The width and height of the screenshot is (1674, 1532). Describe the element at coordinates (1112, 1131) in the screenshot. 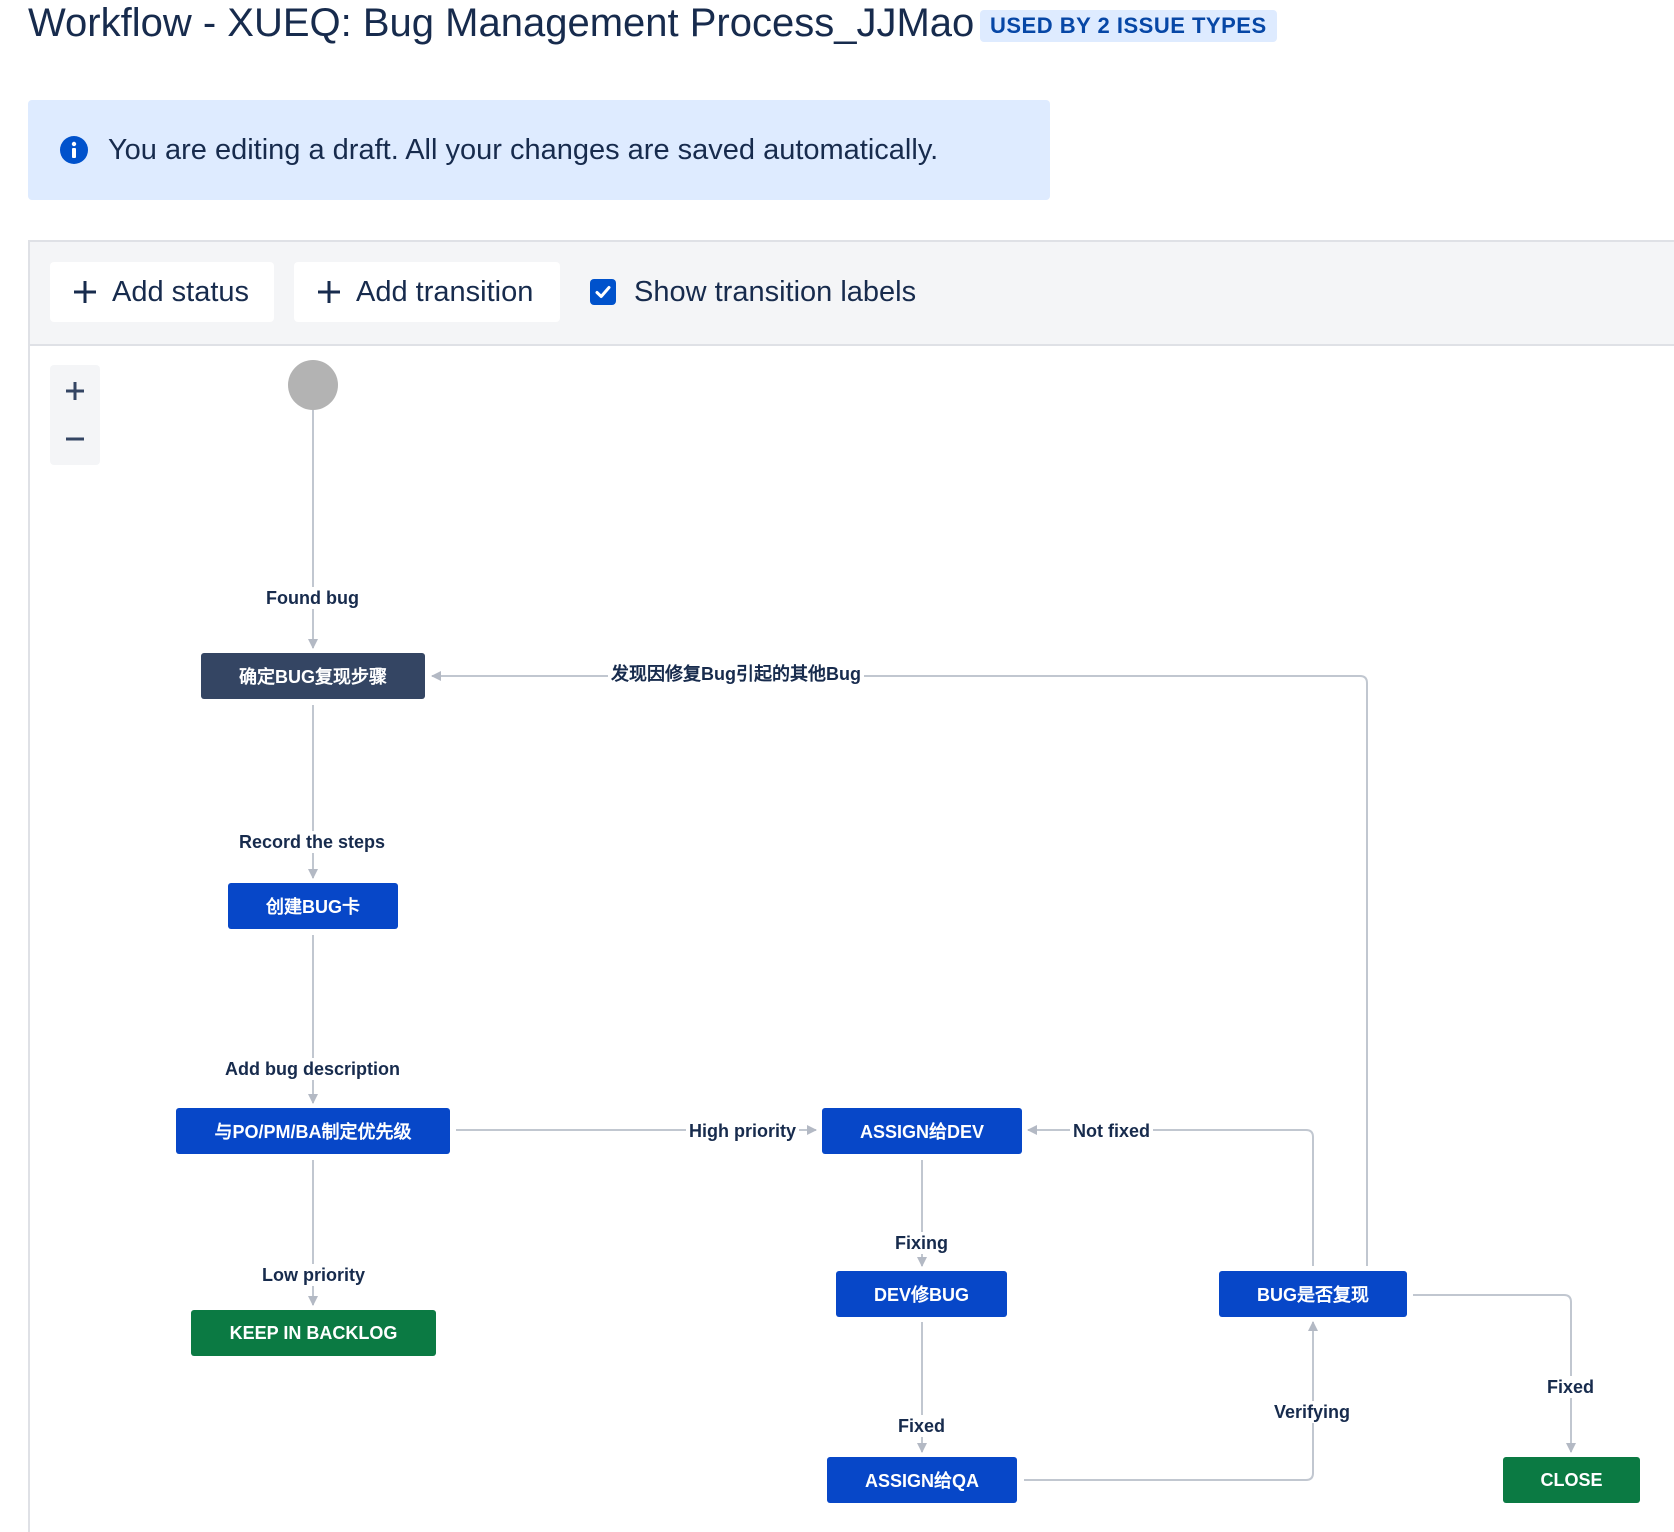

I see `transition-label-not-fixed: Not fixed` at that location.